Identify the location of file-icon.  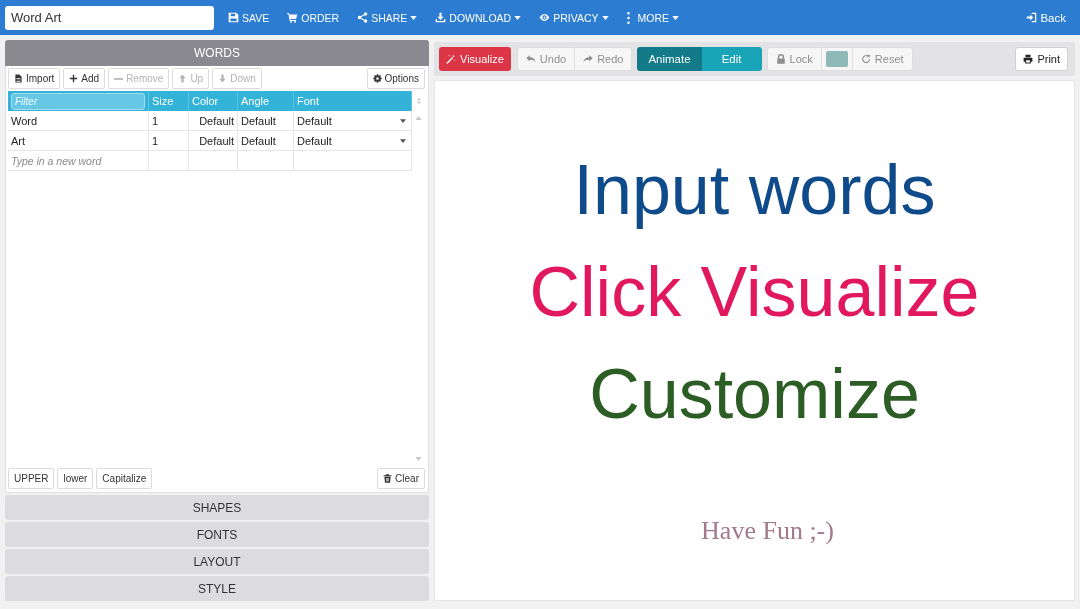
(18, 78).